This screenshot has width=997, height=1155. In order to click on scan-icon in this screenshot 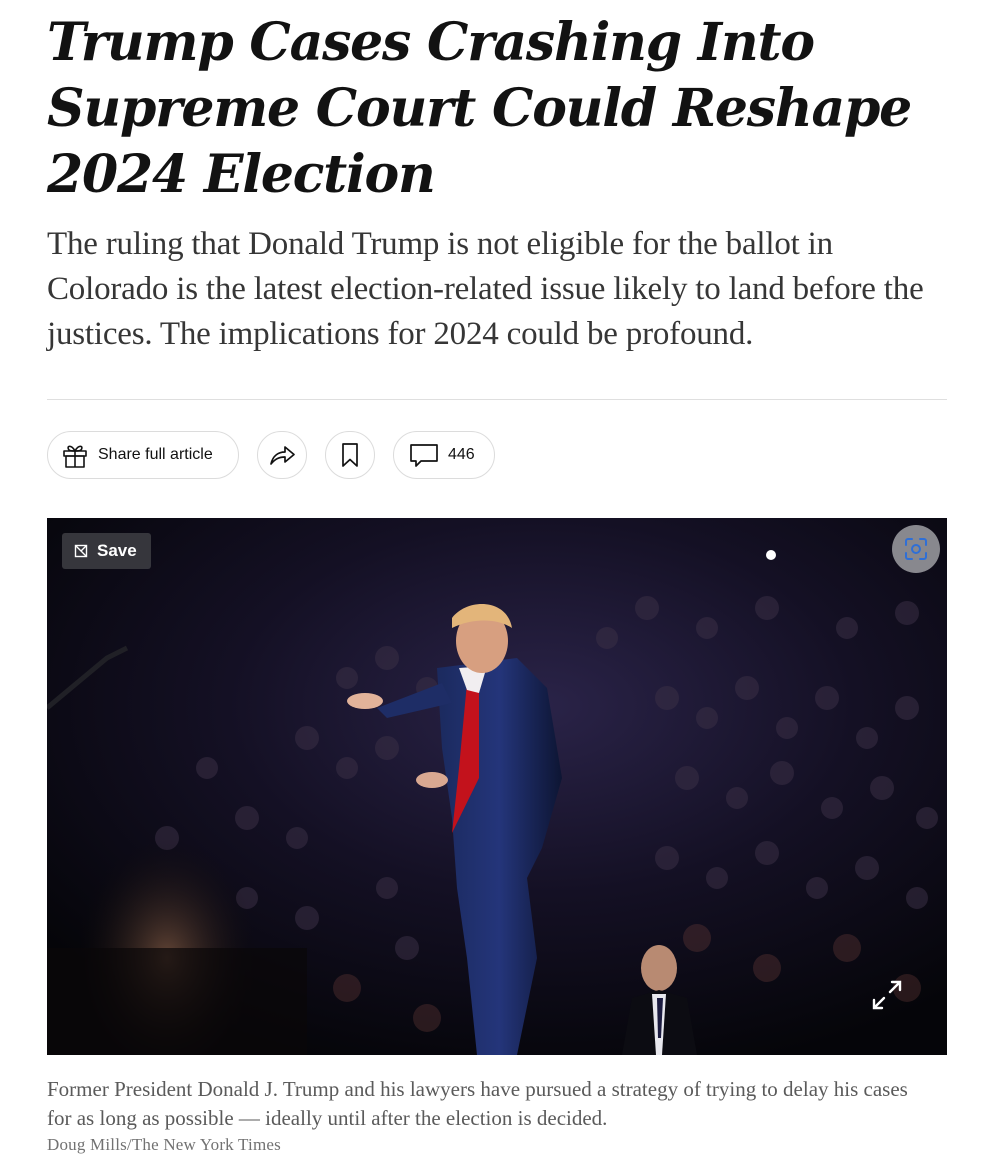, I will do `click(916, 549)`.